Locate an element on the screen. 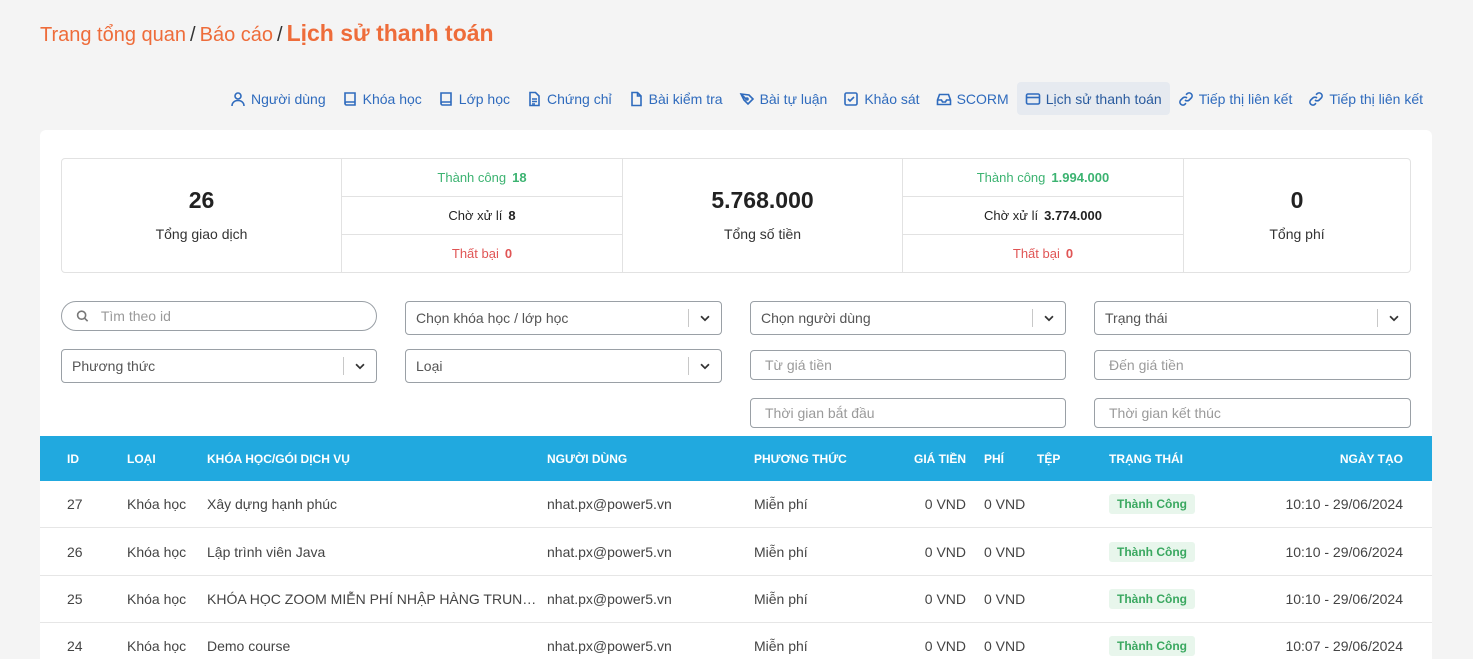  column-header-date: NGÀY TẠO is located at coordinates (1371, 458).